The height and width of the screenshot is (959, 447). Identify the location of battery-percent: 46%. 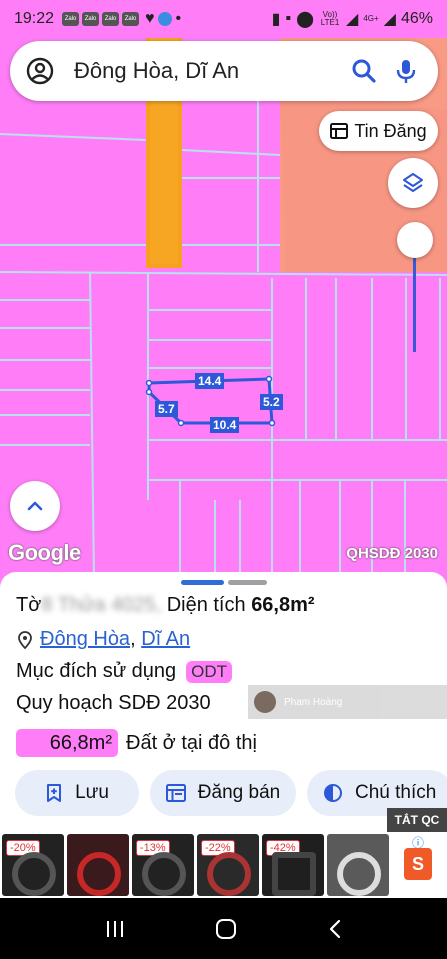
(416, 18).